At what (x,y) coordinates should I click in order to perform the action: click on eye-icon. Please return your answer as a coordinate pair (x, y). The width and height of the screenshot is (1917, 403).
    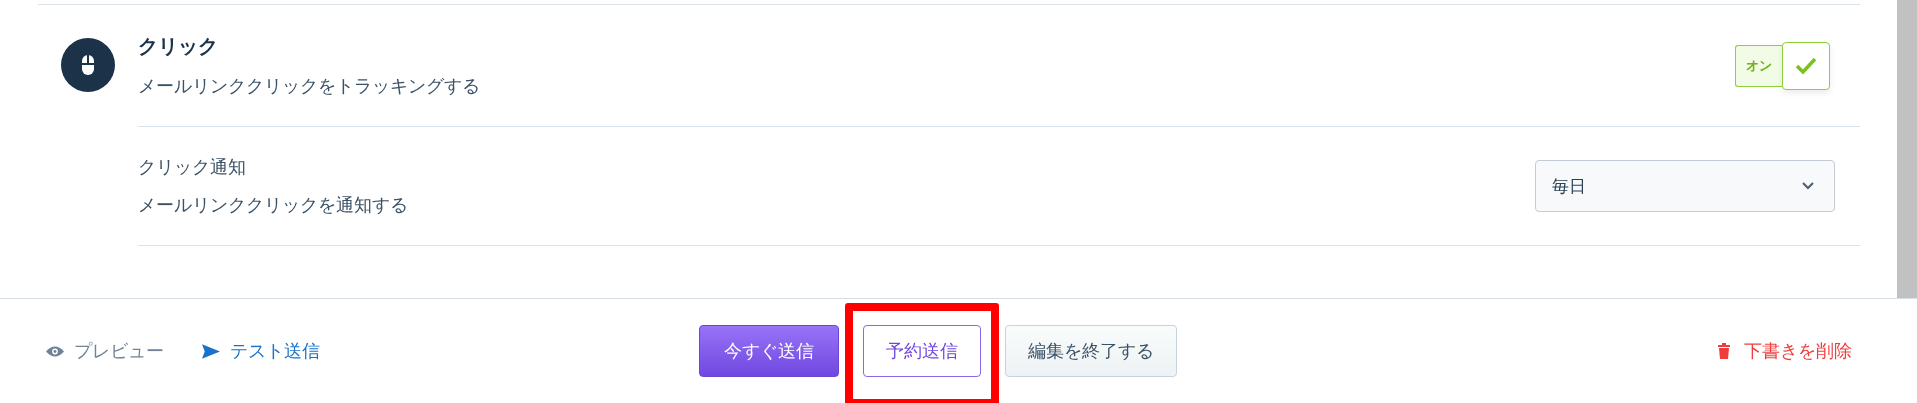
    Looking at the image, I should click on (55, 351).